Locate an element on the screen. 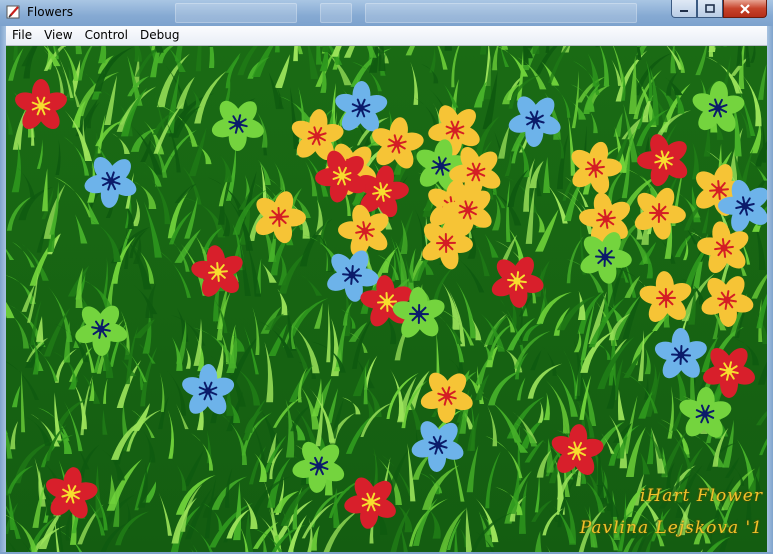 This screenshot has height=554, width=773. credit-author: Pavlina Lejskova '1 is located at coordinates (671, 528).